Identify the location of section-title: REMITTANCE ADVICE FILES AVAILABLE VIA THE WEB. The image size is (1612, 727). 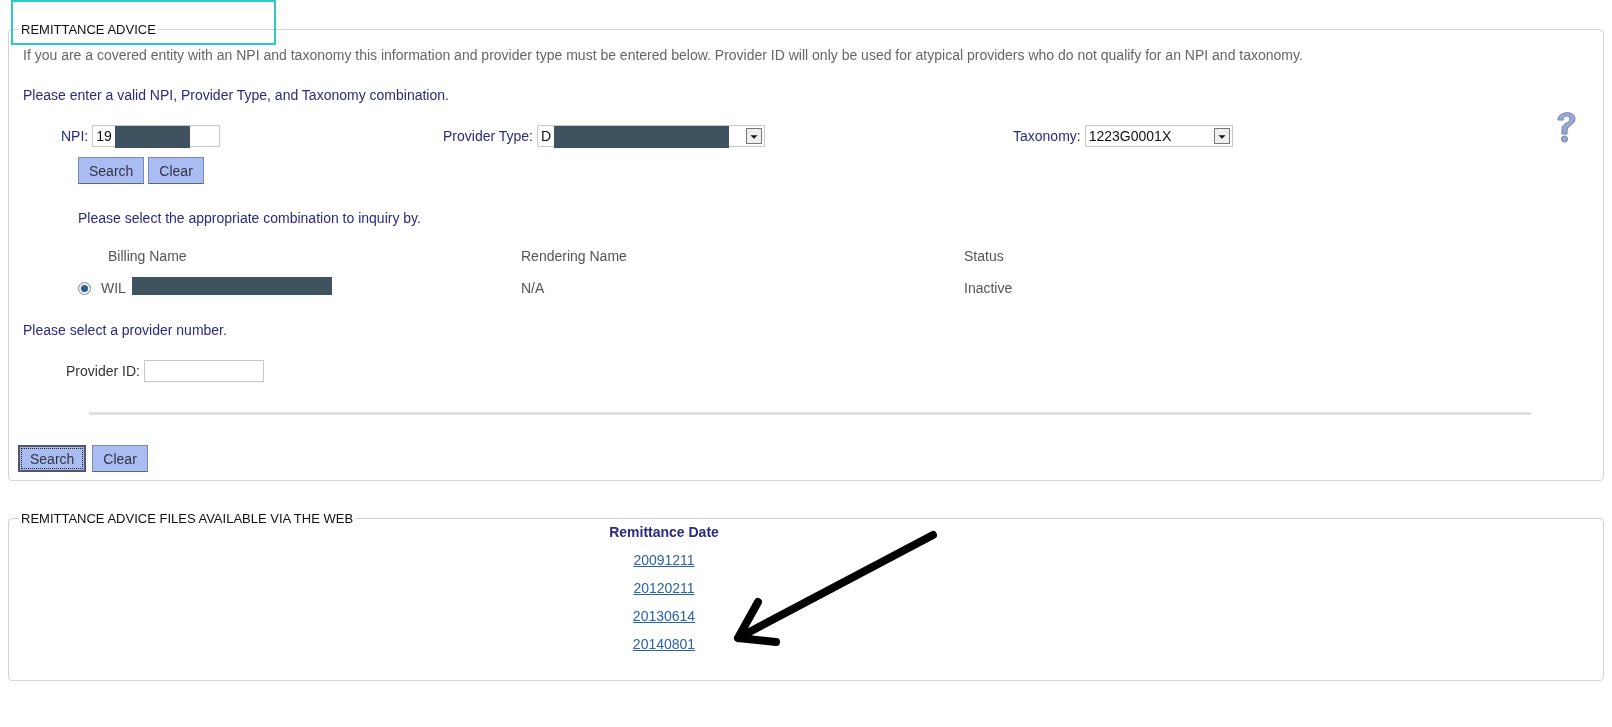
(187, 518).